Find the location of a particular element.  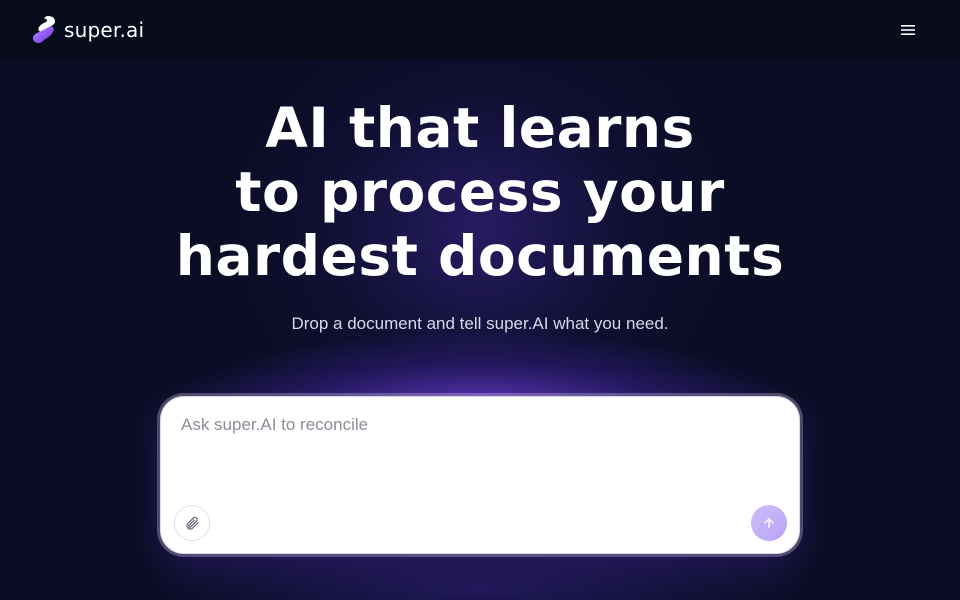

paperclip-icon is located at coordinates (192, 523).